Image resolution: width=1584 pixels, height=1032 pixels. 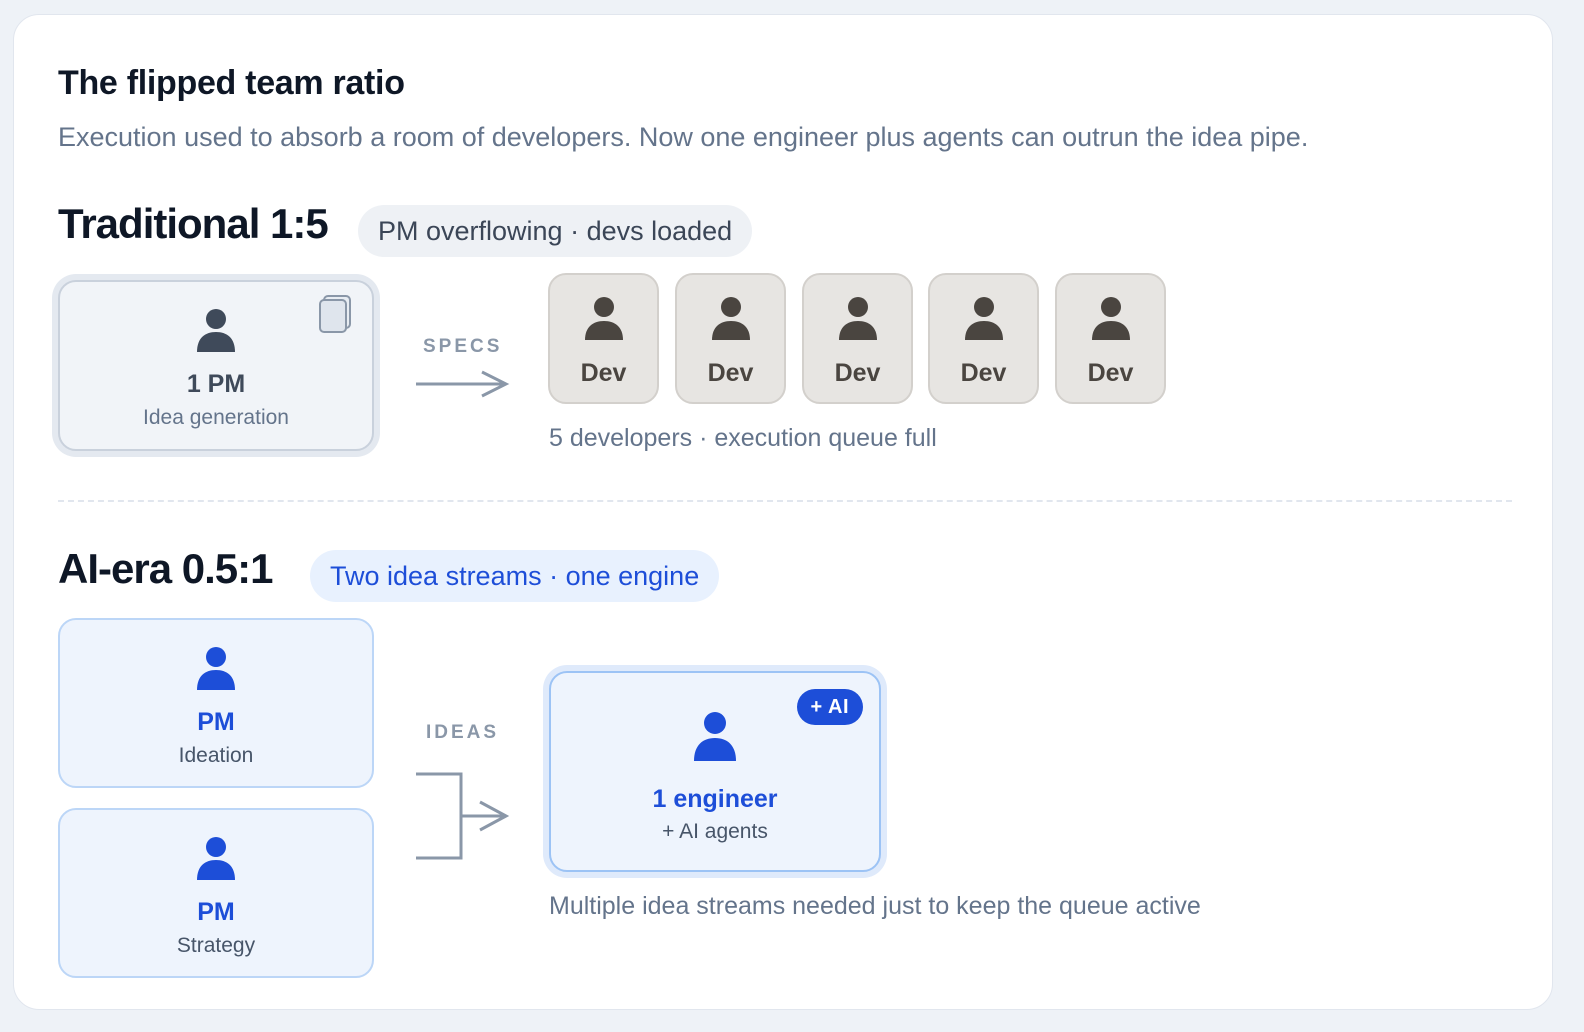 I want to click on pm-label: 1 PM, so click(x=216, y=384).